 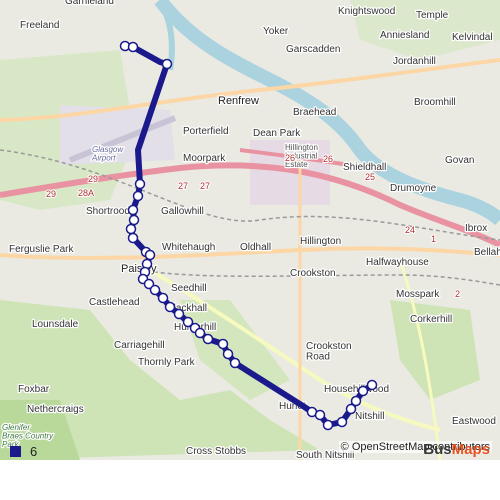 What do you see at coordinates (457, 294) in the screenshot?
I see `road-label-2: 2` at bounding box center [457, 294].